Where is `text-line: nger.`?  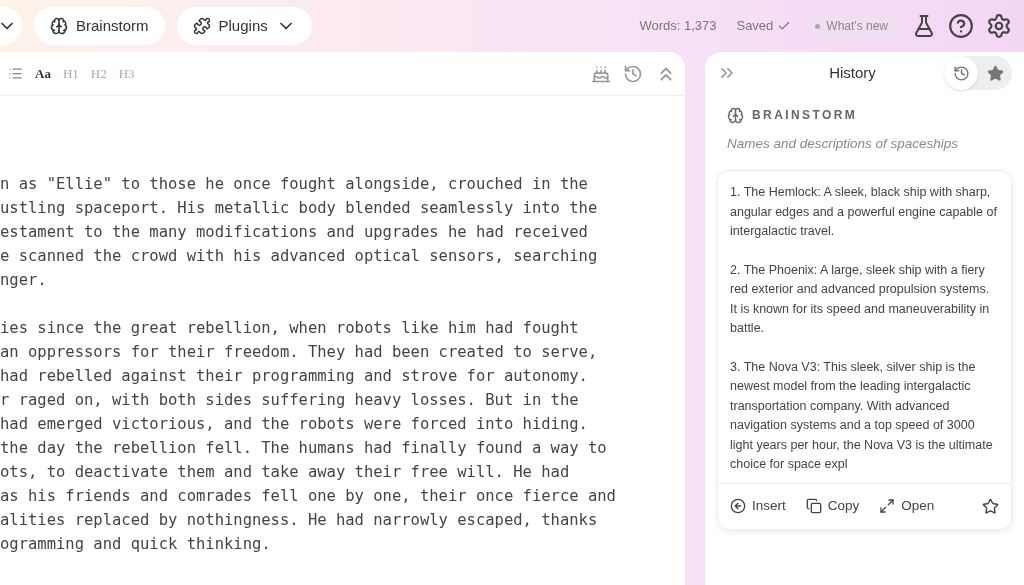 text-line: nger. is located at coordinates (24, 280).